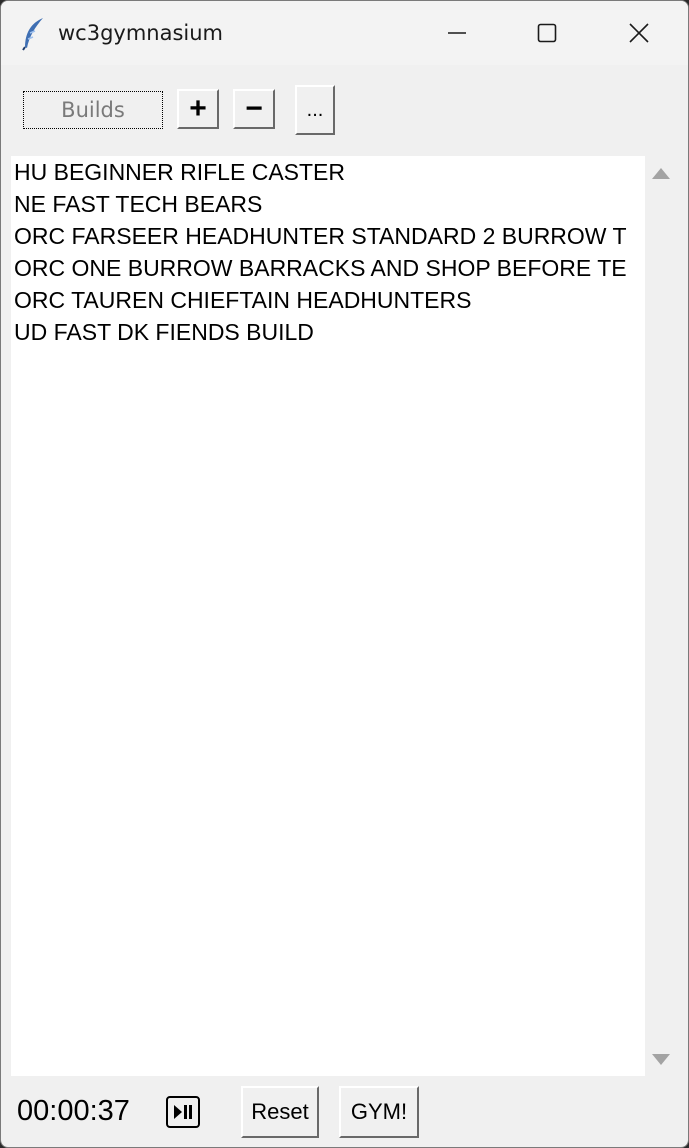  I want to click on list-item: HU BEGINNER RIFLE CASTER, so click(328, 172).